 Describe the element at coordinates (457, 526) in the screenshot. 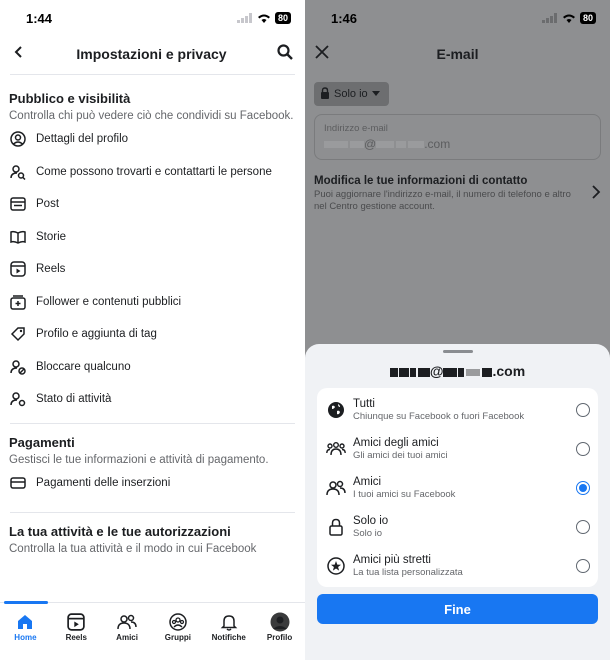

I see `audience-option-only-me: Solo io Solo io` at that location.